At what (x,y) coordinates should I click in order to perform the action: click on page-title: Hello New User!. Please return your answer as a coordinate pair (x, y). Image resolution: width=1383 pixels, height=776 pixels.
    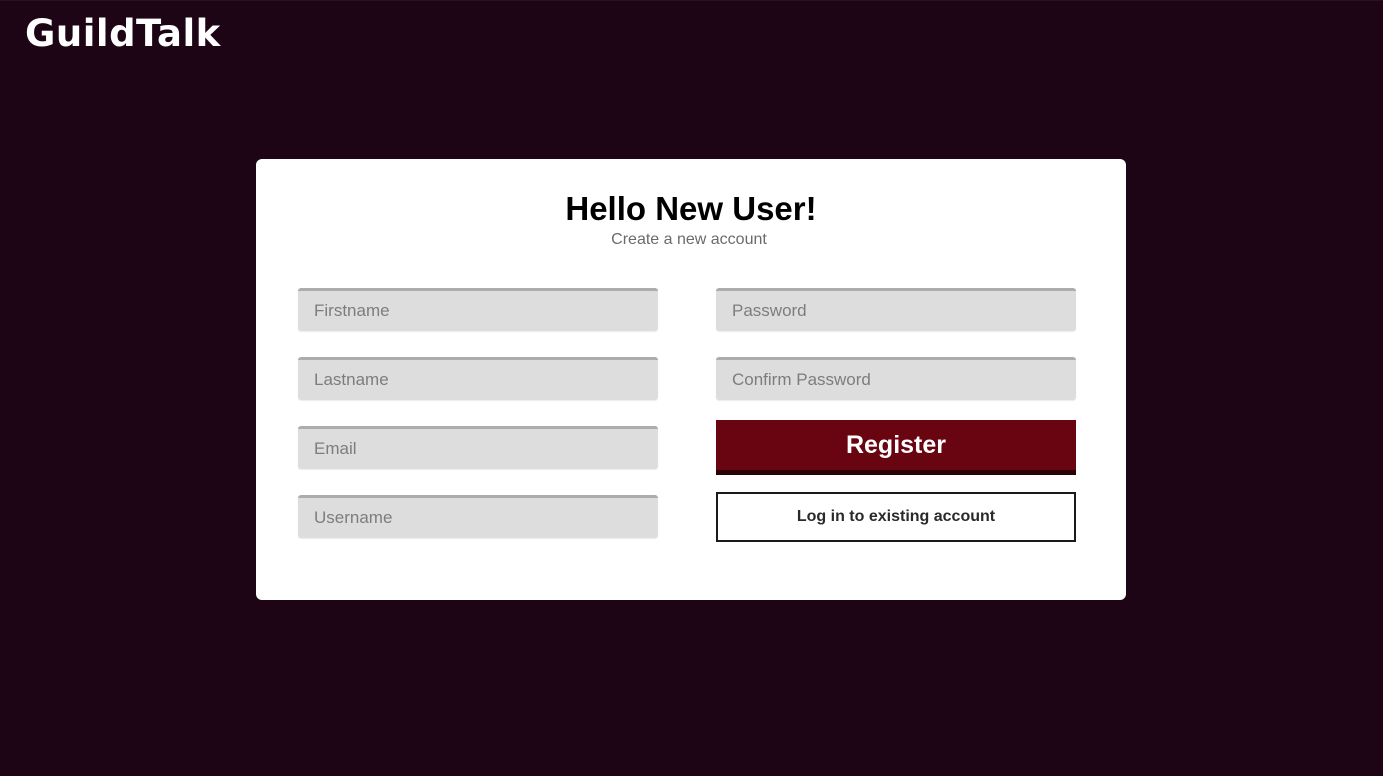
    Looking at the image, I should click on (691, 208).